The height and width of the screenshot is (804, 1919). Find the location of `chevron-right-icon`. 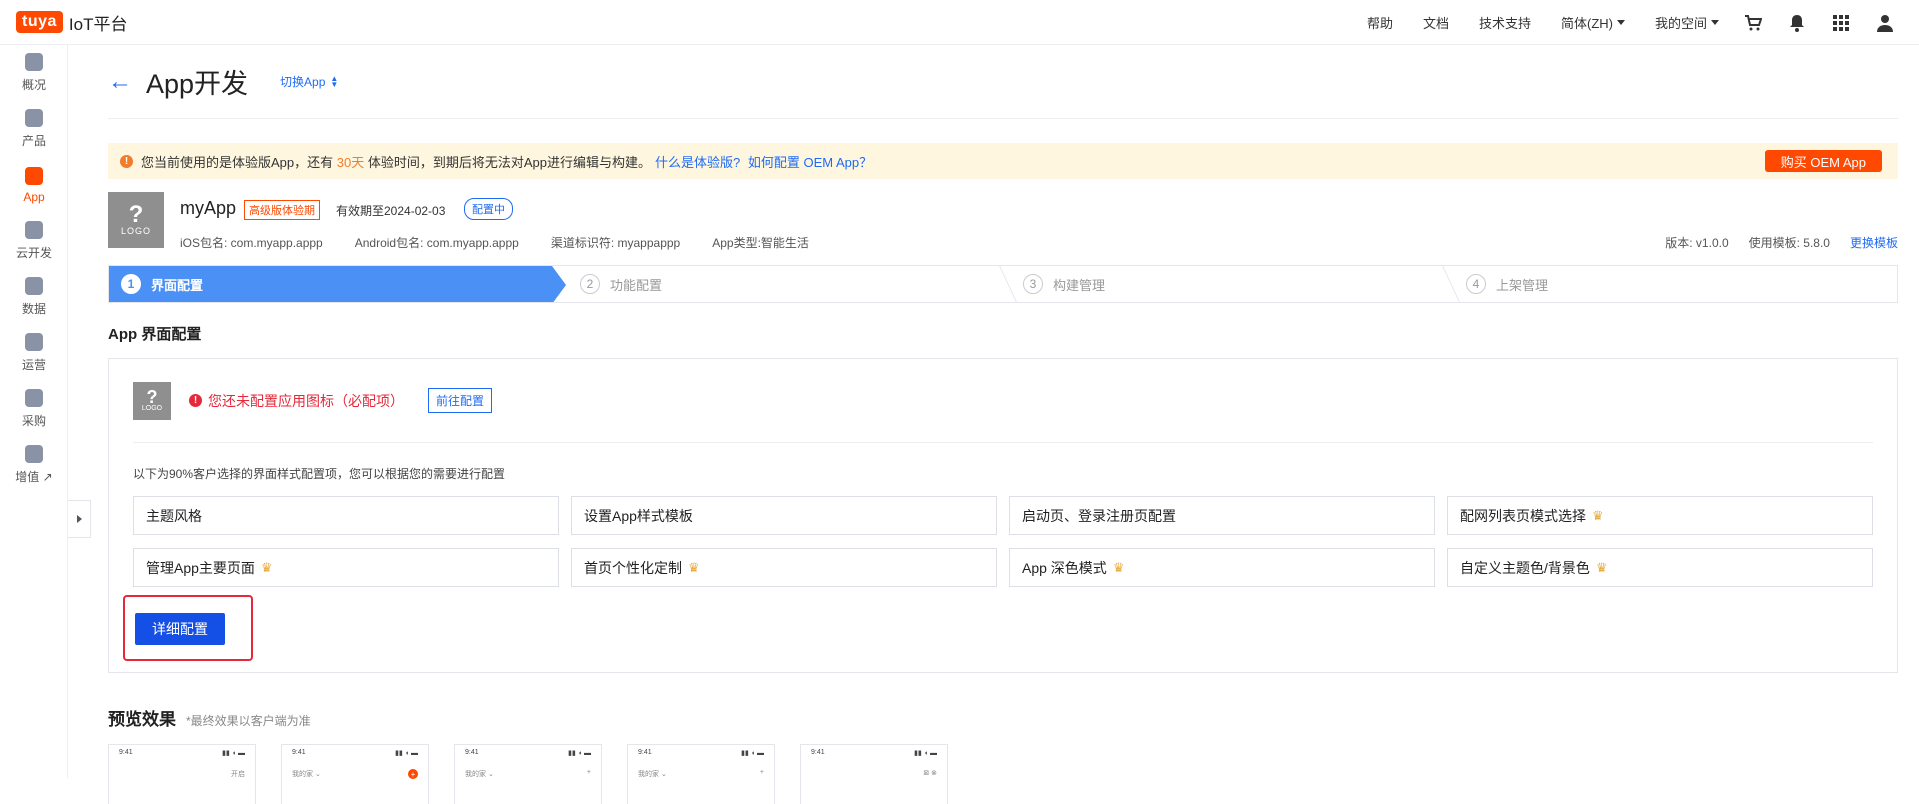

chevron-right-icon is located at coordinates (79, 519).